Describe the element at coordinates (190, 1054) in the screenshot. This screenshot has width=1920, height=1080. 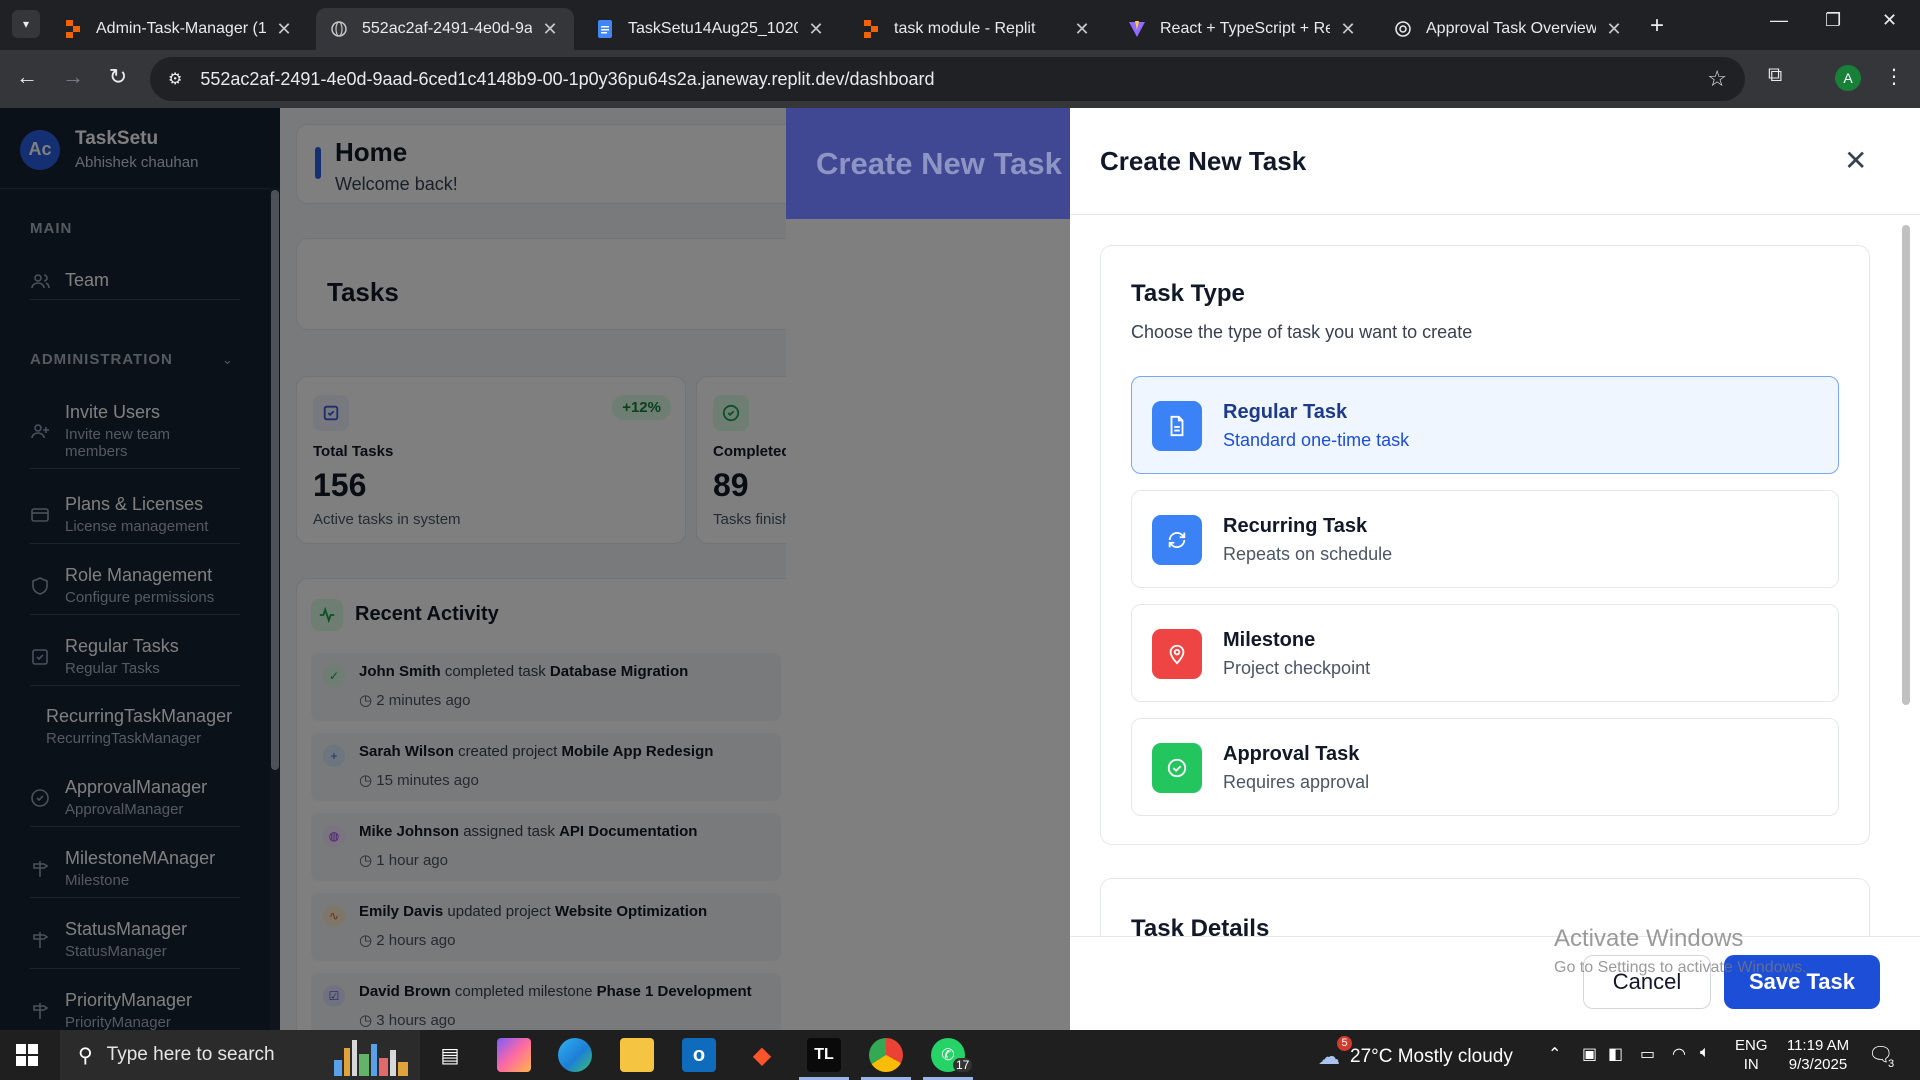
I see `search-placeholder: Type here to search` at that location.